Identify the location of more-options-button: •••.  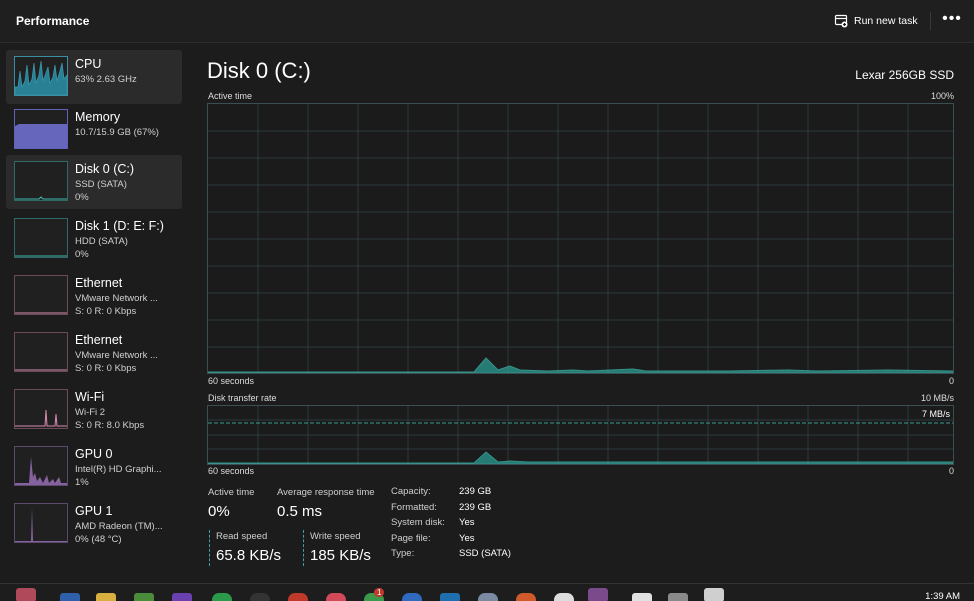
(952, 21).